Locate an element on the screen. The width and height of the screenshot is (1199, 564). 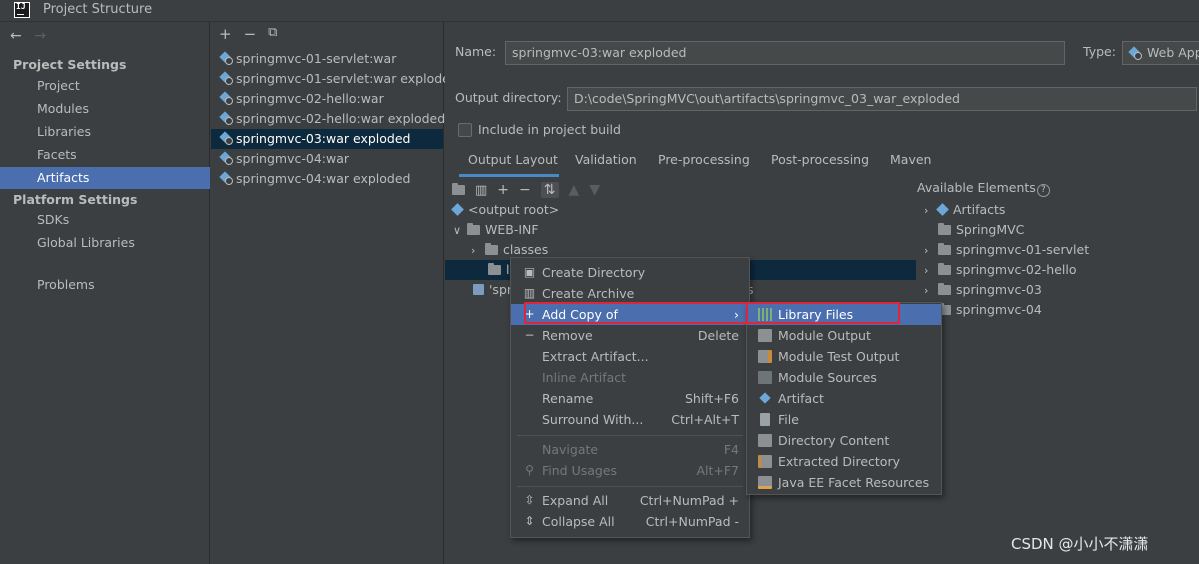
module-test-output-icon is located at coordinates (765, 356).